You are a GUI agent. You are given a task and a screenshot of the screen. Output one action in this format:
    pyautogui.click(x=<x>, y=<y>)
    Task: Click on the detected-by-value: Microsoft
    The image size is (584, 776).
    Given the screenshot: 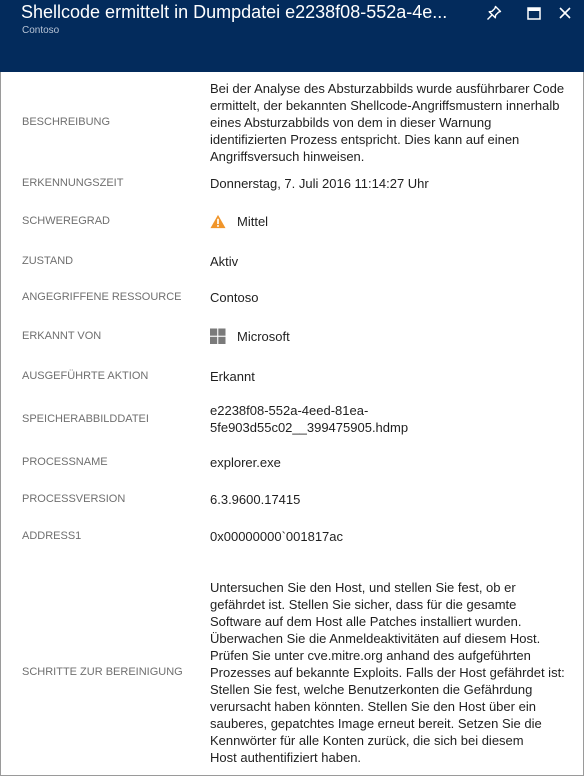 What is the action you would take?
    pyautogui.click(x=394, y=336)
    